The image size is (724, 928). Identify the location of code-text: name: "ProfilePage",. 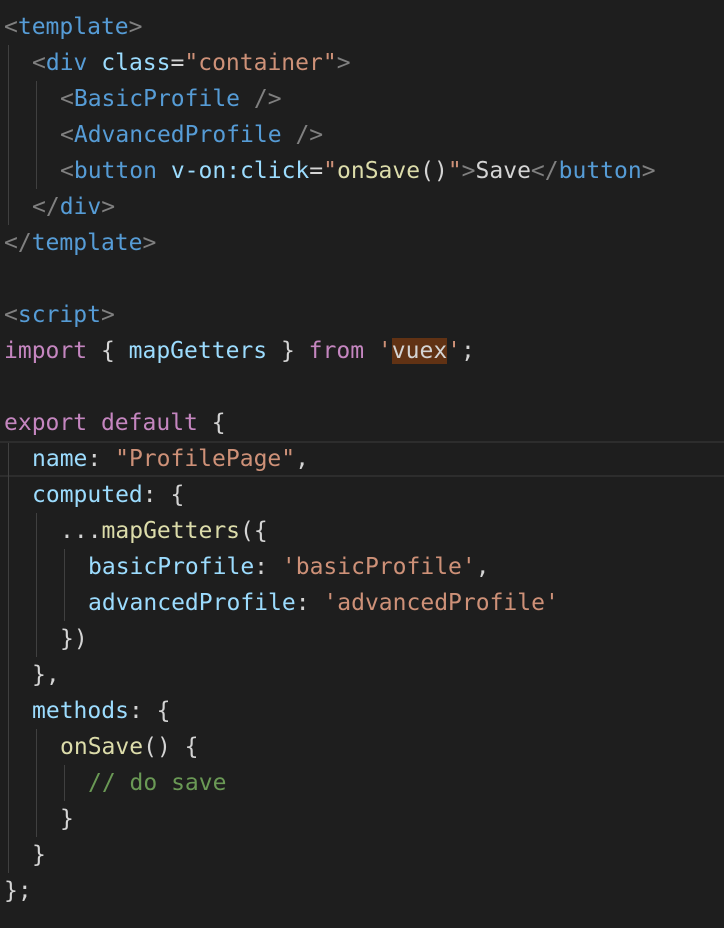
(170, 459).